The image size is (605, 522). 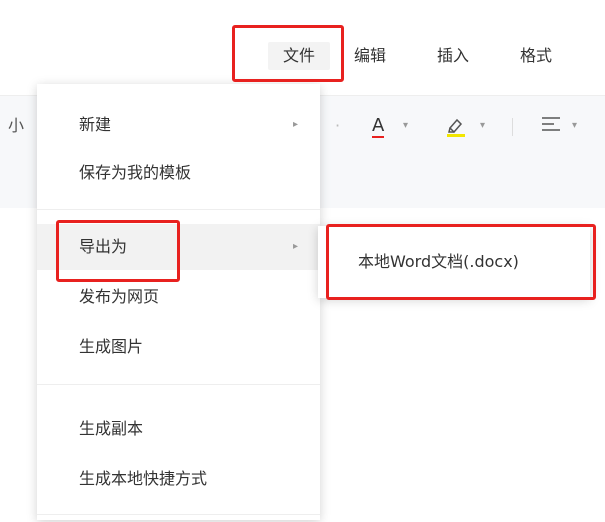 I want to click on align-button, so click(x=551, y=126).